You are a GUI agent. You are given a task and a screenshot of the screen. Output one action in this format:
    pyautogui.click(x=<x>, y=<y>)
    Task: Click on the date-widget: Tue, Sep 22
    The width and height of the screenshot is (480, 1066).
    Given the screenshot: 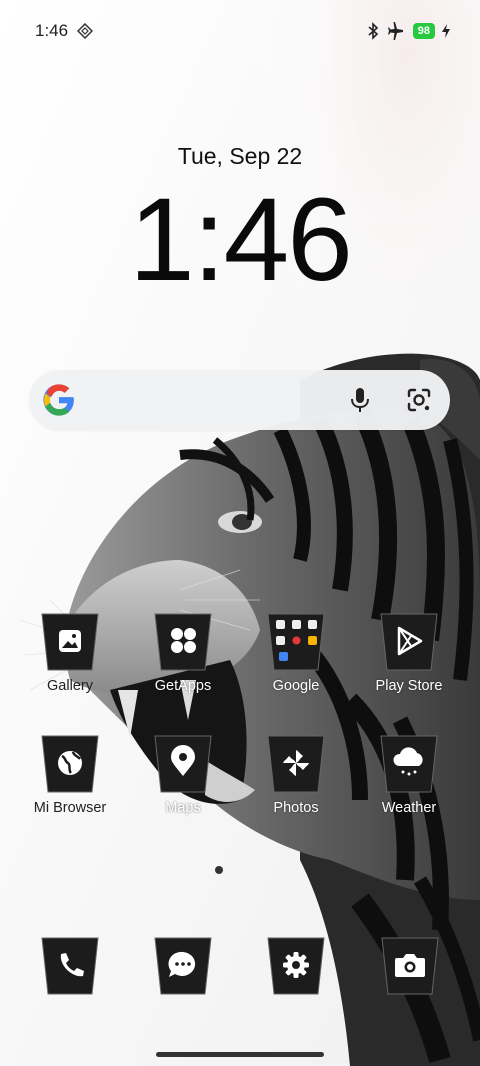 What is the action you would take?
    pyautogui.click(x=240, y=156)
    